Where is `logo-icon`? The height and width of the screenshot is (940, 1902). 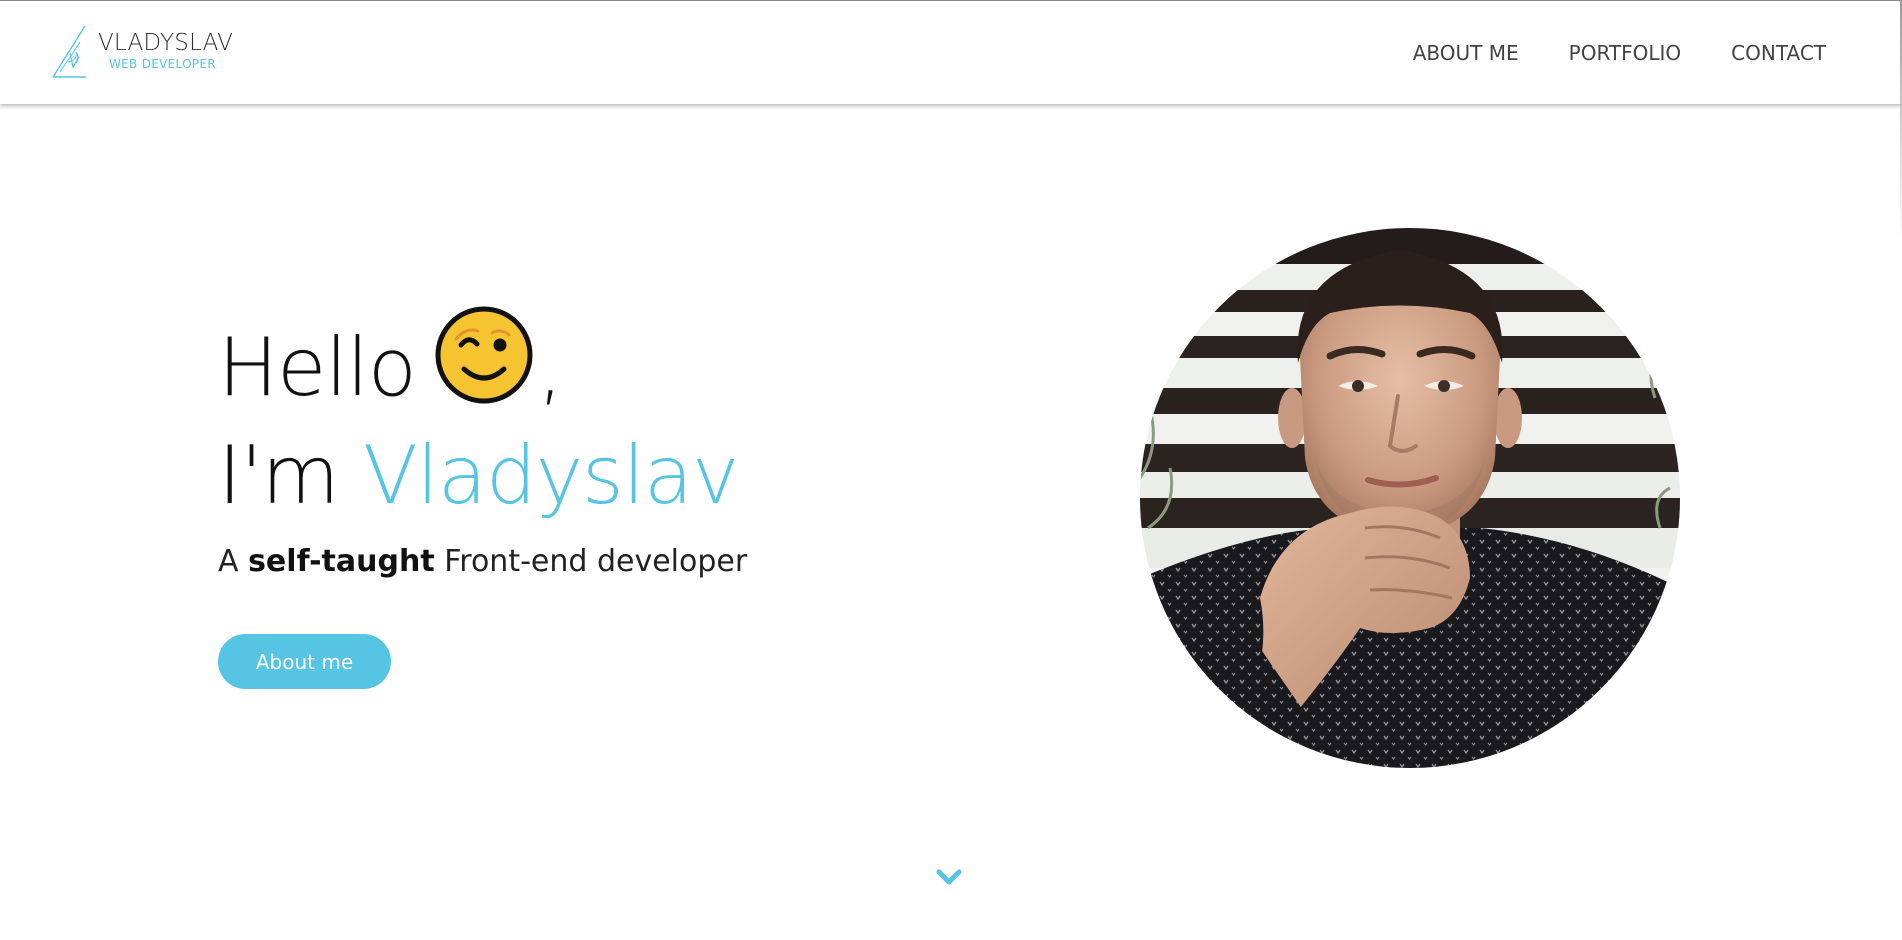 logo-icon is located at coordinates (69, 51).